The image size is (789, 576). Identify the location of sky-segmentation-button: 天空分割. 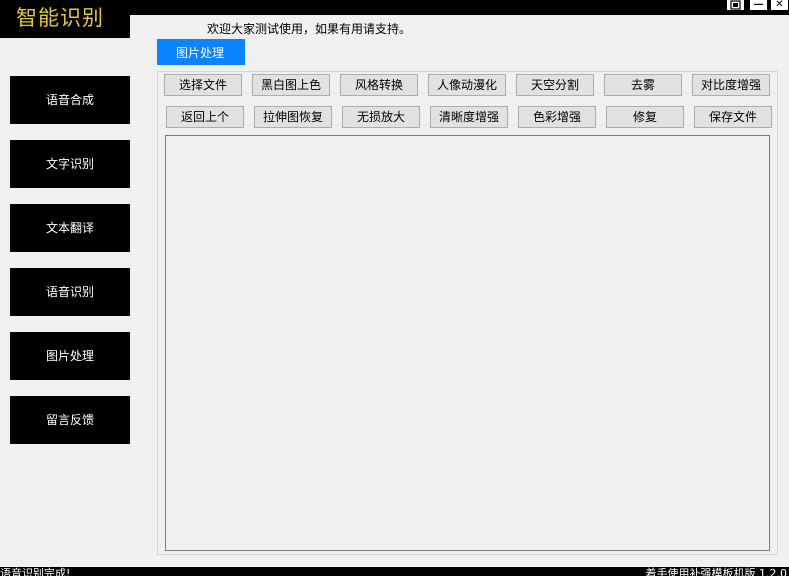
(555, 85).